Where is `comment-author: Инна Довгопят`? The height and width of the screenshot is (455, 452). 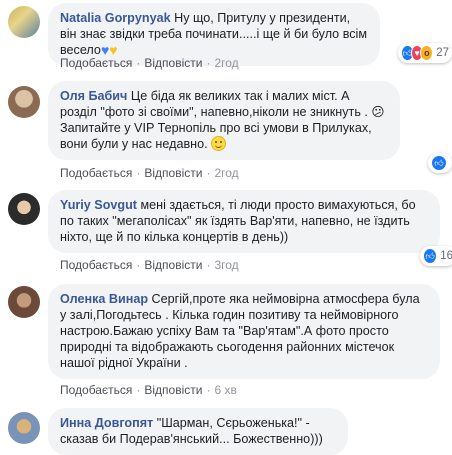 comment-author: Инна Довгопят is located at coordinates (106, 423).